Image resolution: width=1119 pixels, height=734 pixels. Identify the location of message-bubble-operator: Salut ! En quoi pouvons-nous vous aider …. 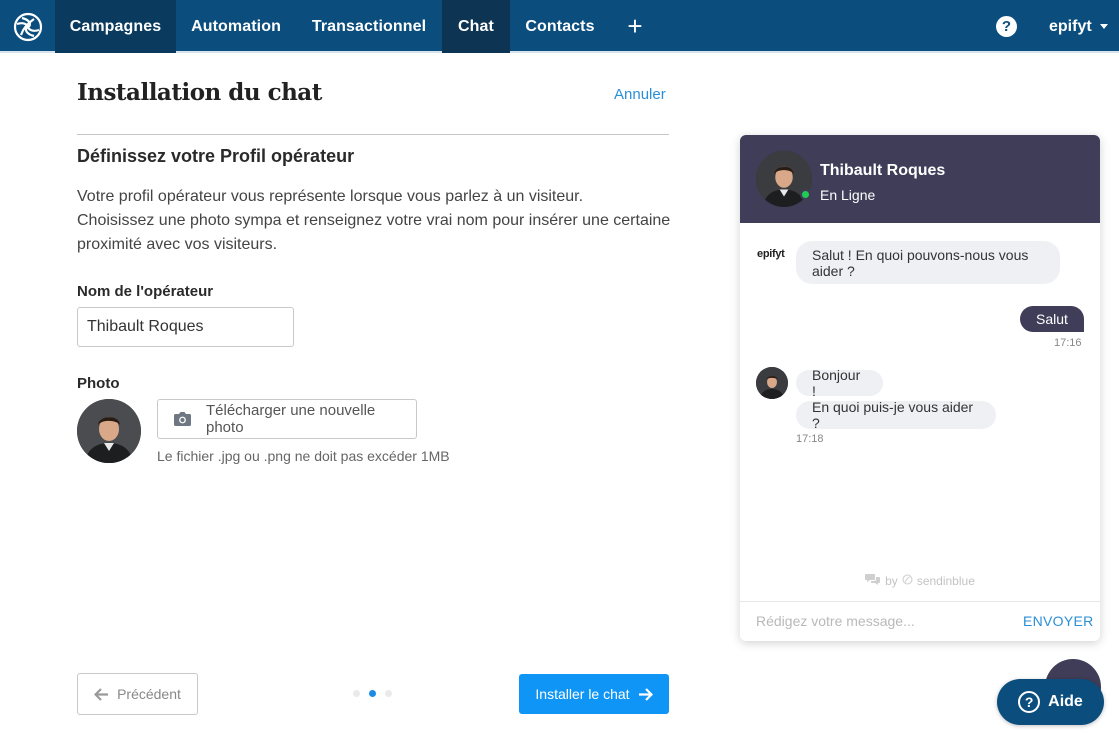
(928, 262).